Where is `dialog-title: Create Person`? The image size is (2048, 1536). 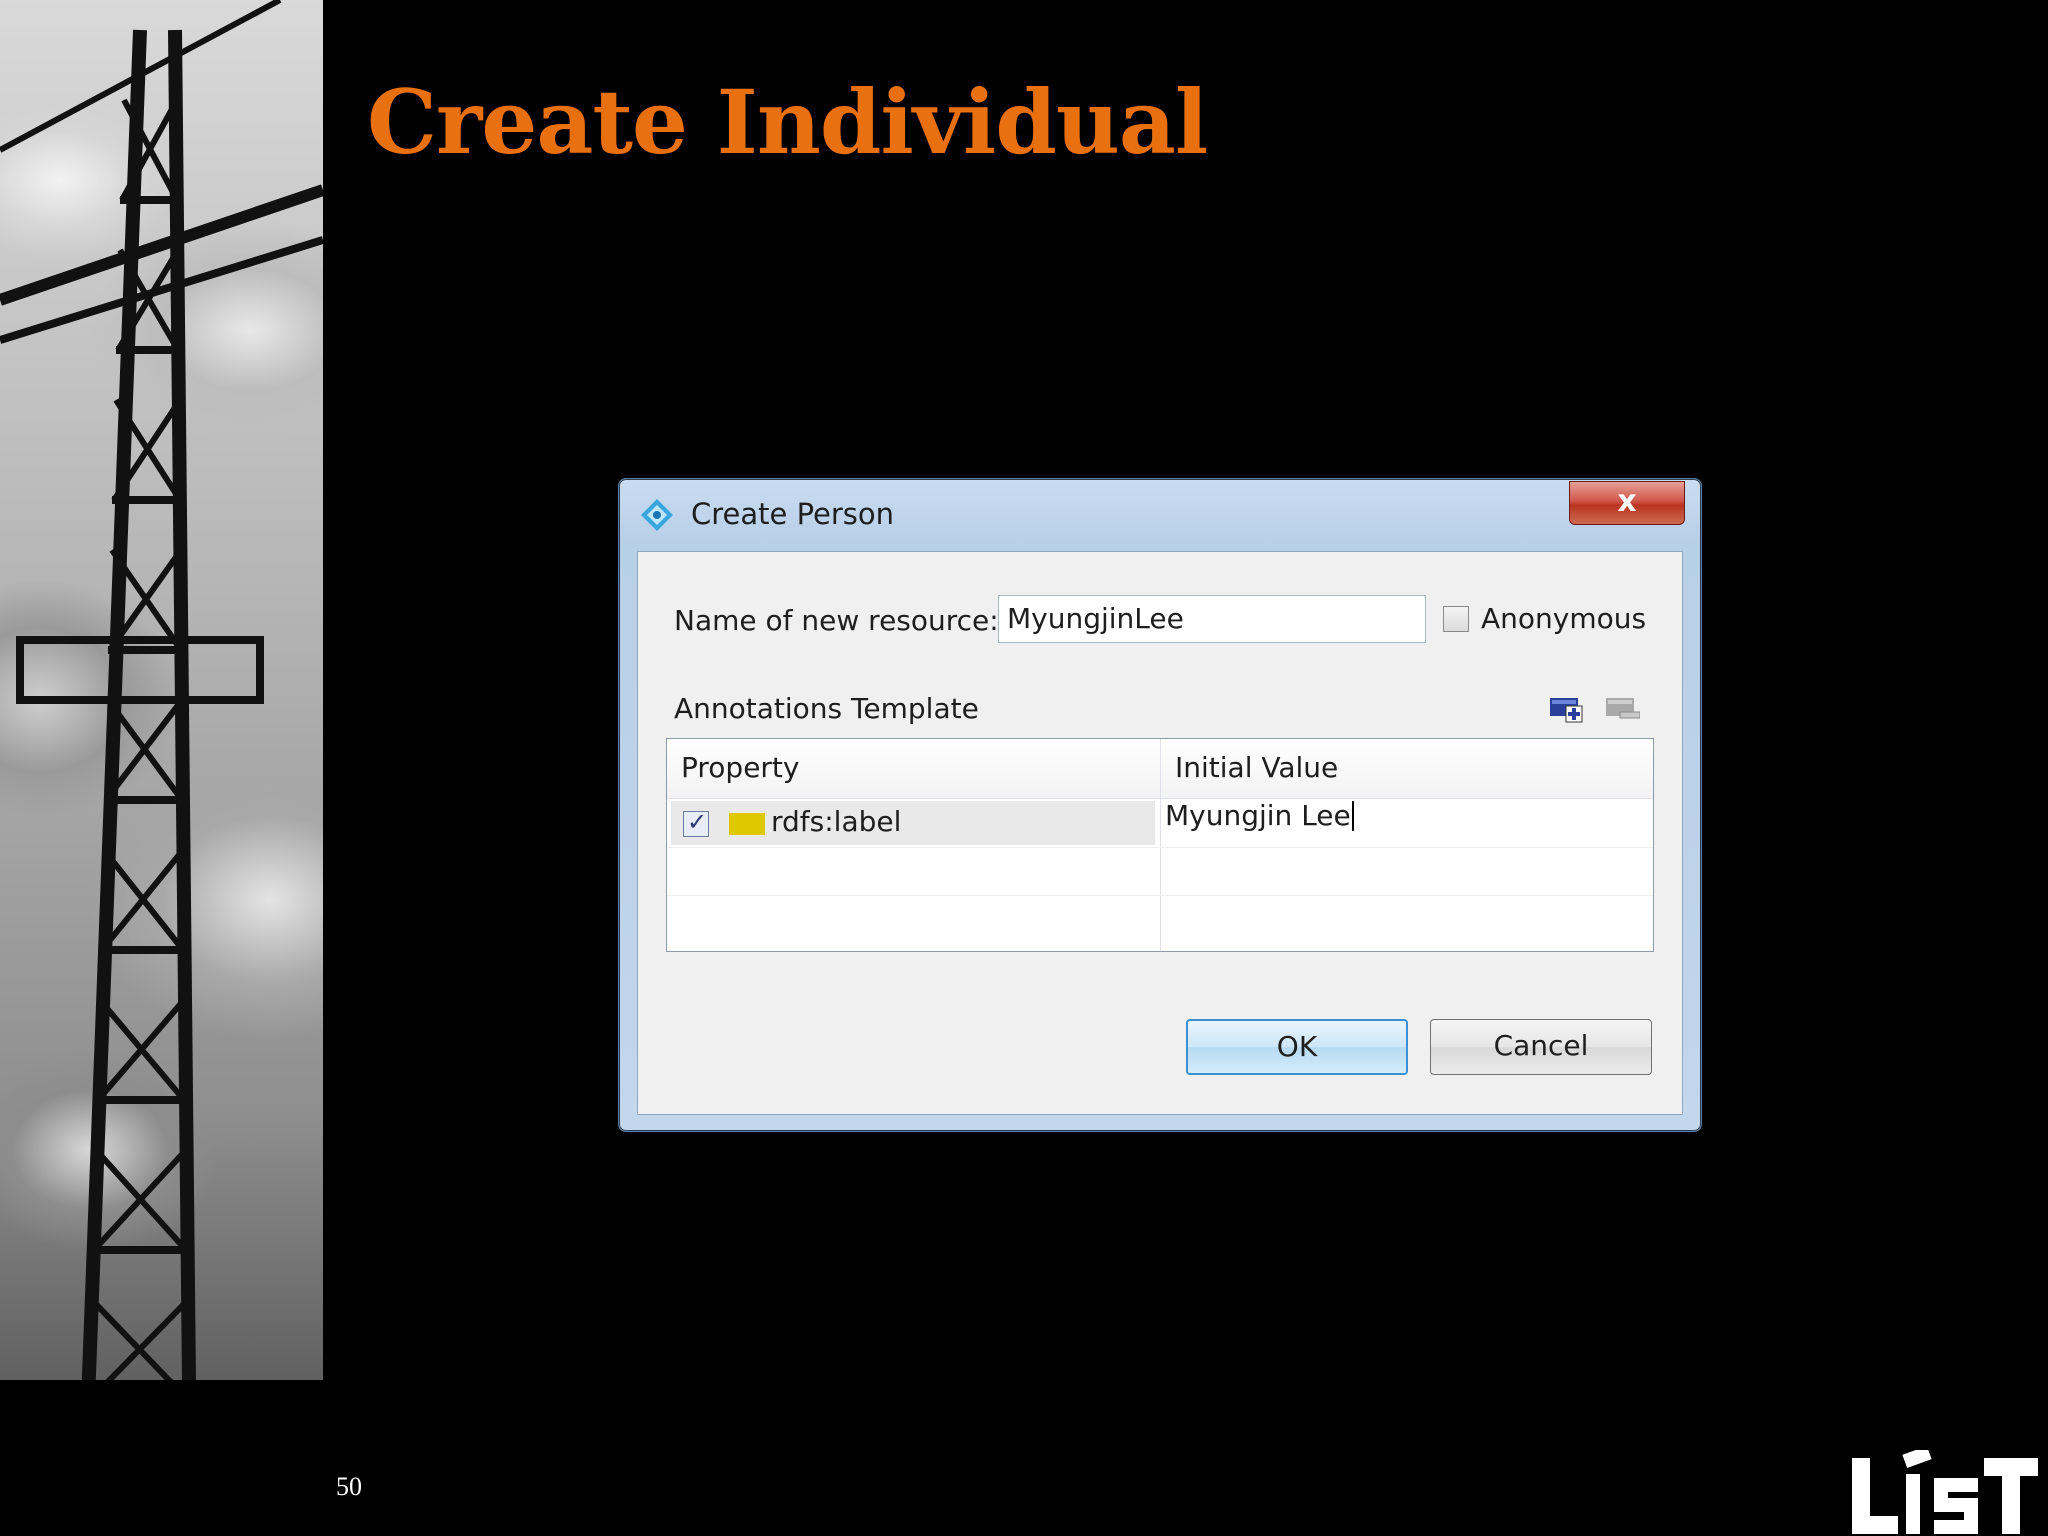
dialog-title: Create Person is located at coordinates (793, 514).